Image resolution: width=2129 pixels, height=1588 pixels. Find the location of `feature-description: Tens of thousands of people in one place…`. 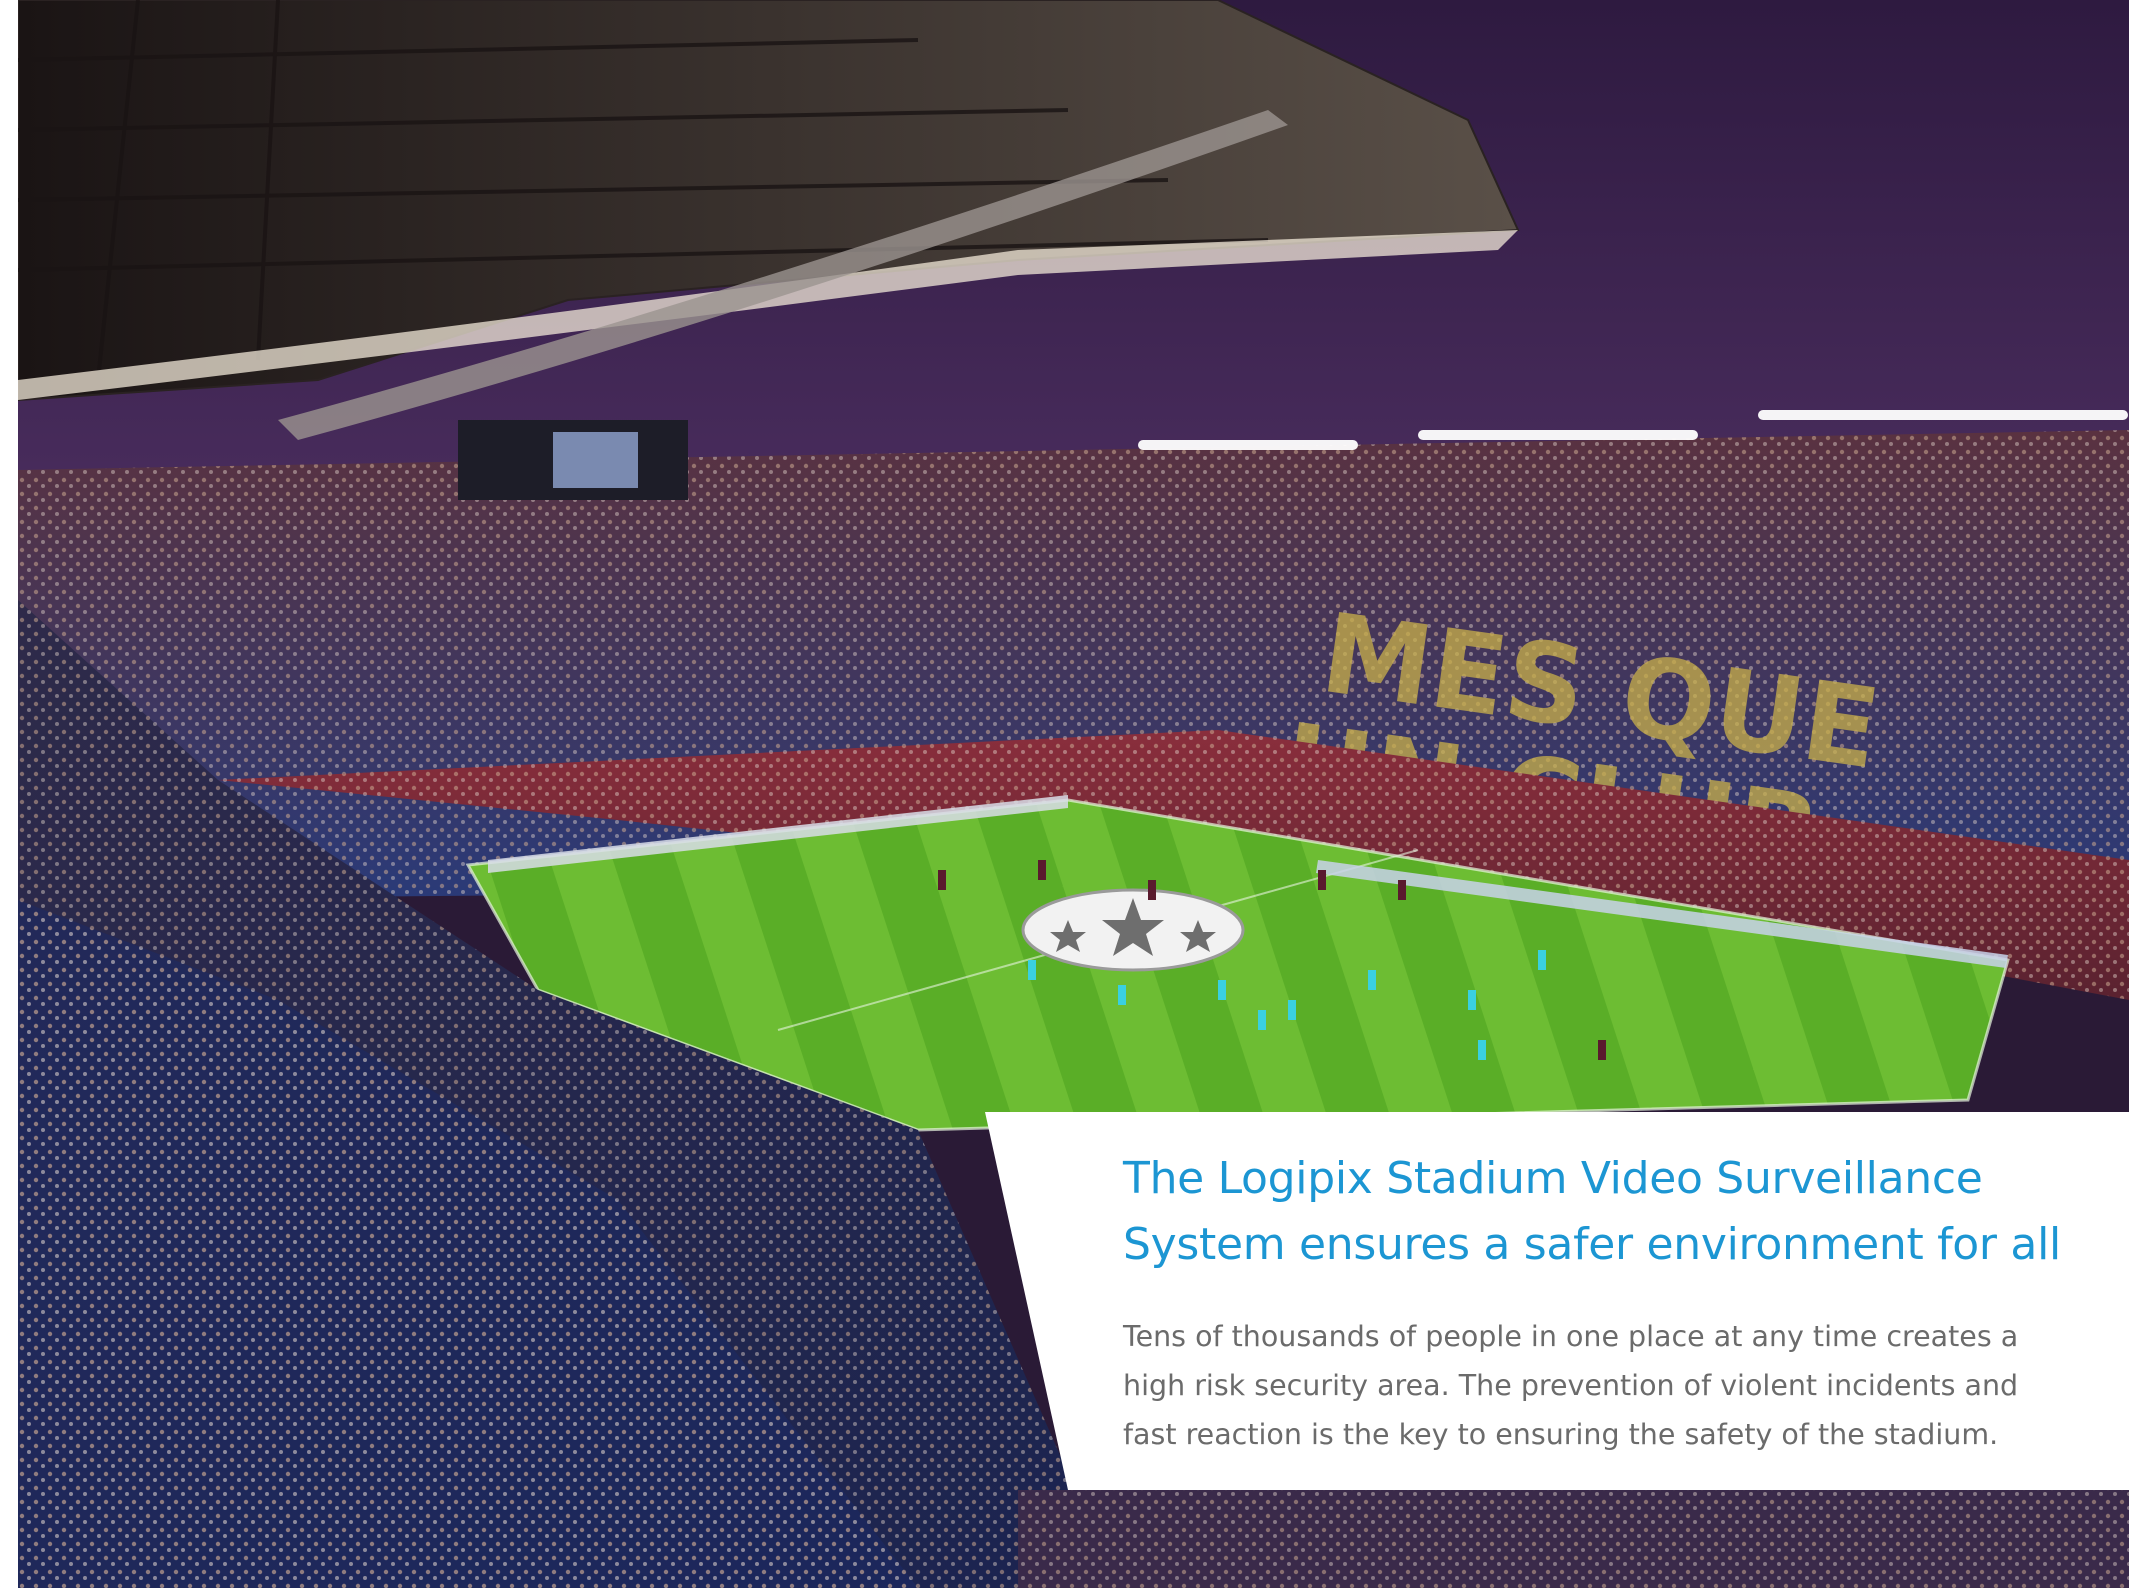

feature-description: Tens of thousands of people in one place… is located at coordinates (1571, 1385).